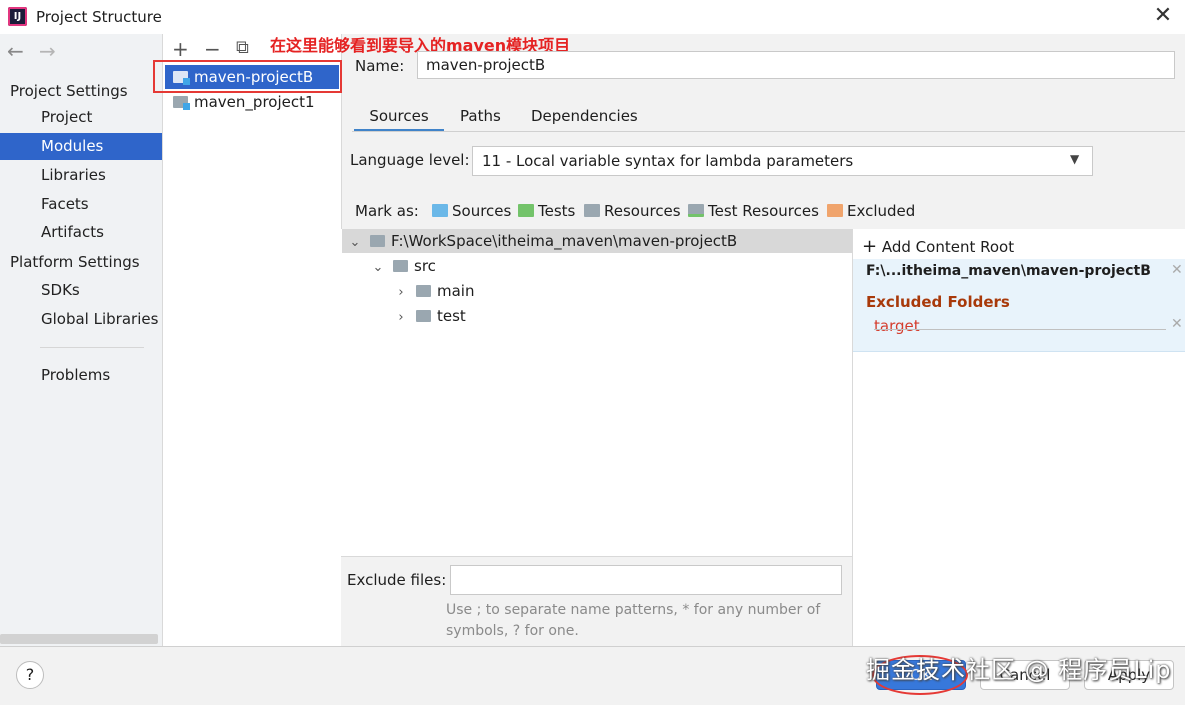 This screenshot has width=1185, height=705. Describe the element at coordinates (410, 160) in the screenshot. I see `language-level-label: Language level:` at that location.